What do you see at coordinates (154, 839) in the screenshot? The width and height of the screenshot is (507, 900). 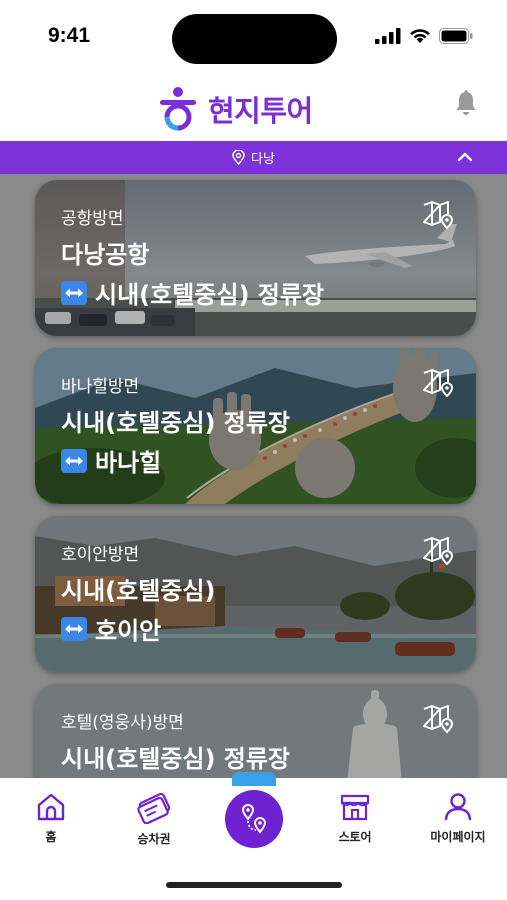 I see `nav-ticket-label: 승차권` at bounding box center [154, 839].